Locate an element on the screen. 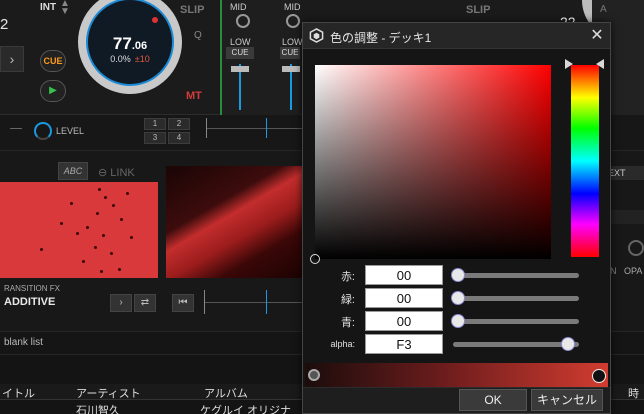 The height and width of the screenshot is (414, 644). alpha-label: alpha: is located at coordinates (342, 344).